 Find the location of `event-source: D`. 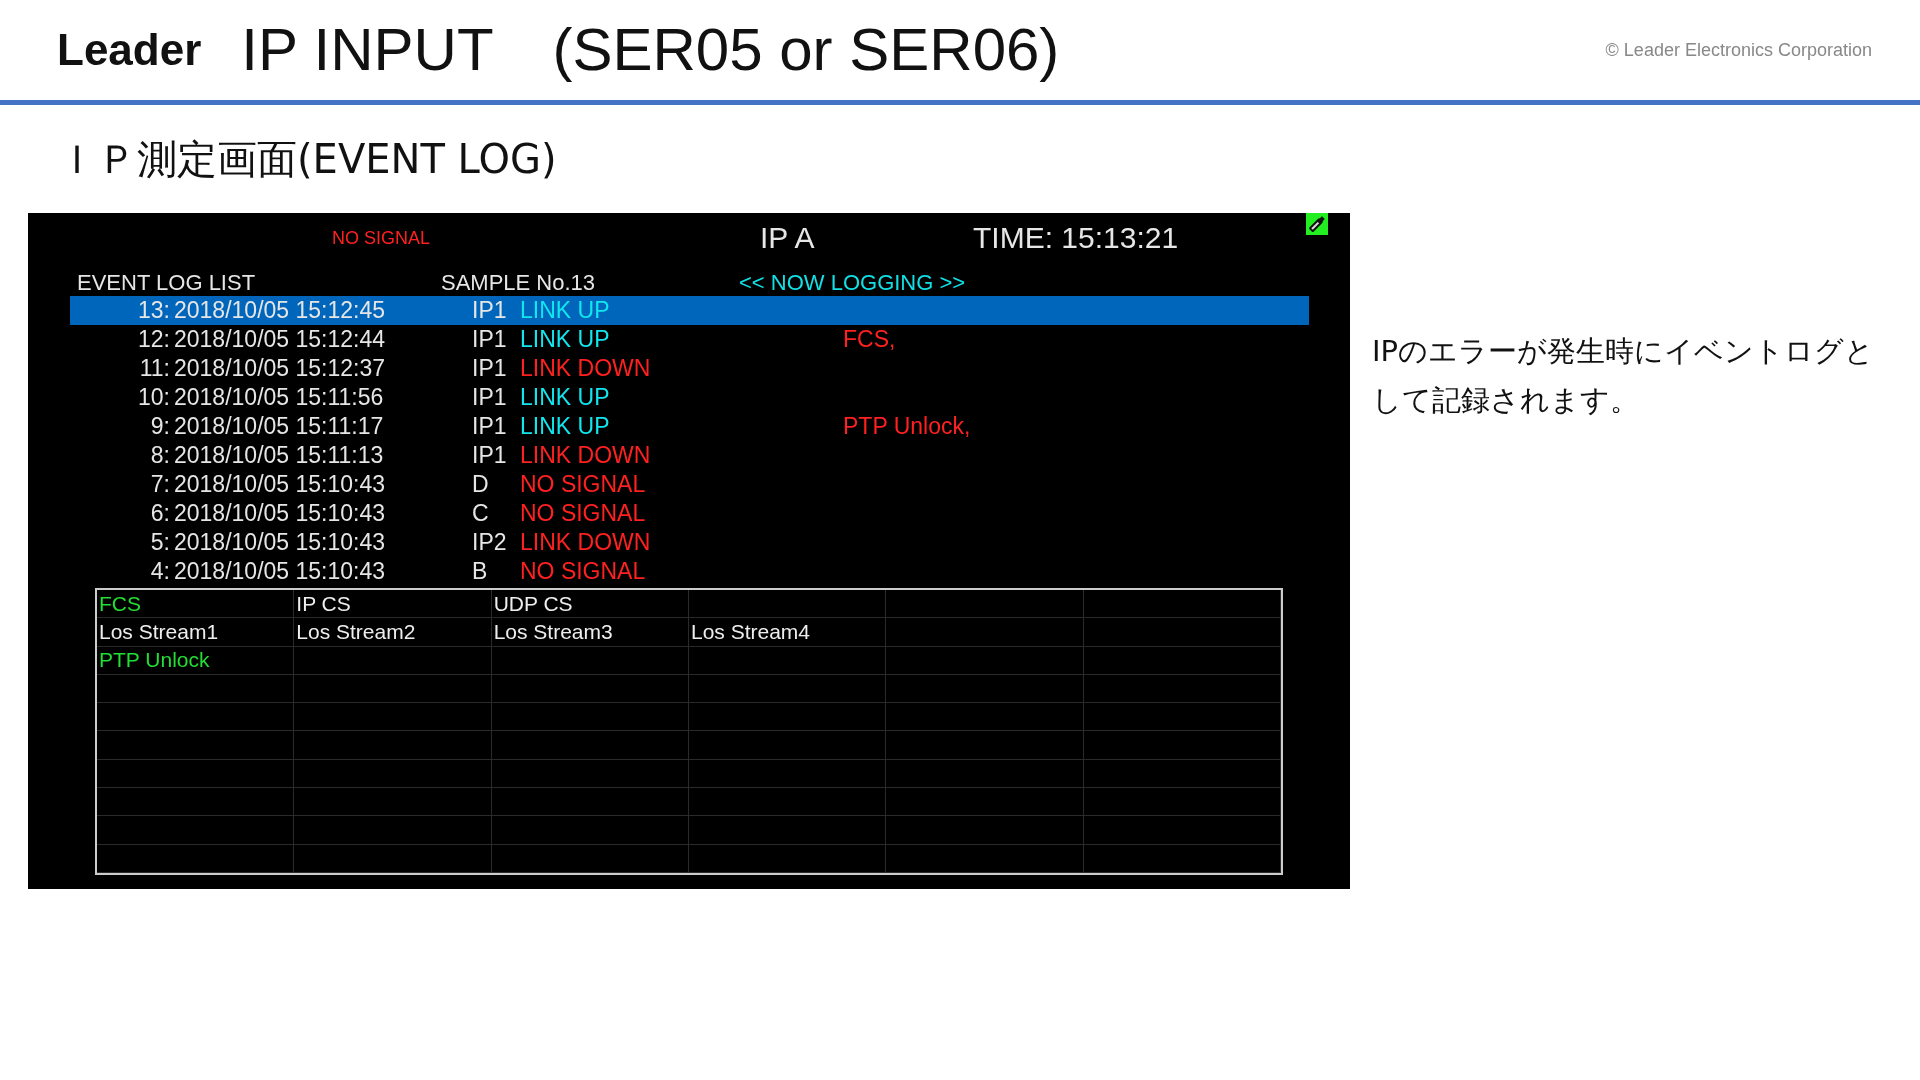

event-source: D is located at coordinates (481, 484).